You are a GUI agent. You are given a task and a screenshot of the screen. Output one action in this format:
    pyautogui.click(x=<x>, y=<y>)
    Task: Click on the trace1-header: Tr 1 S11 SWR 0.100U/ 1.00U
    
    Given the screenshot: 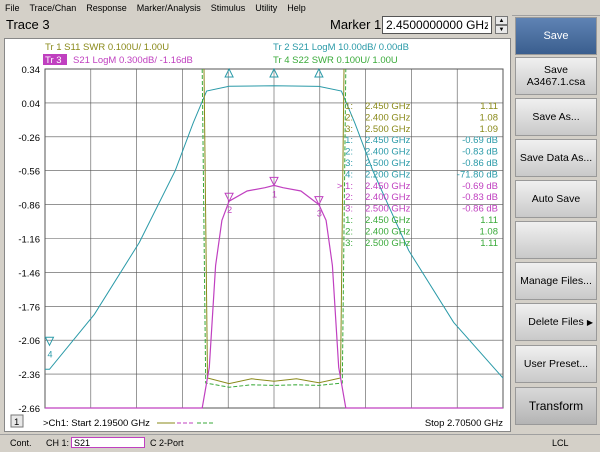 What is the action you would take?
    pyautogui.click(x=107, y=47)
    